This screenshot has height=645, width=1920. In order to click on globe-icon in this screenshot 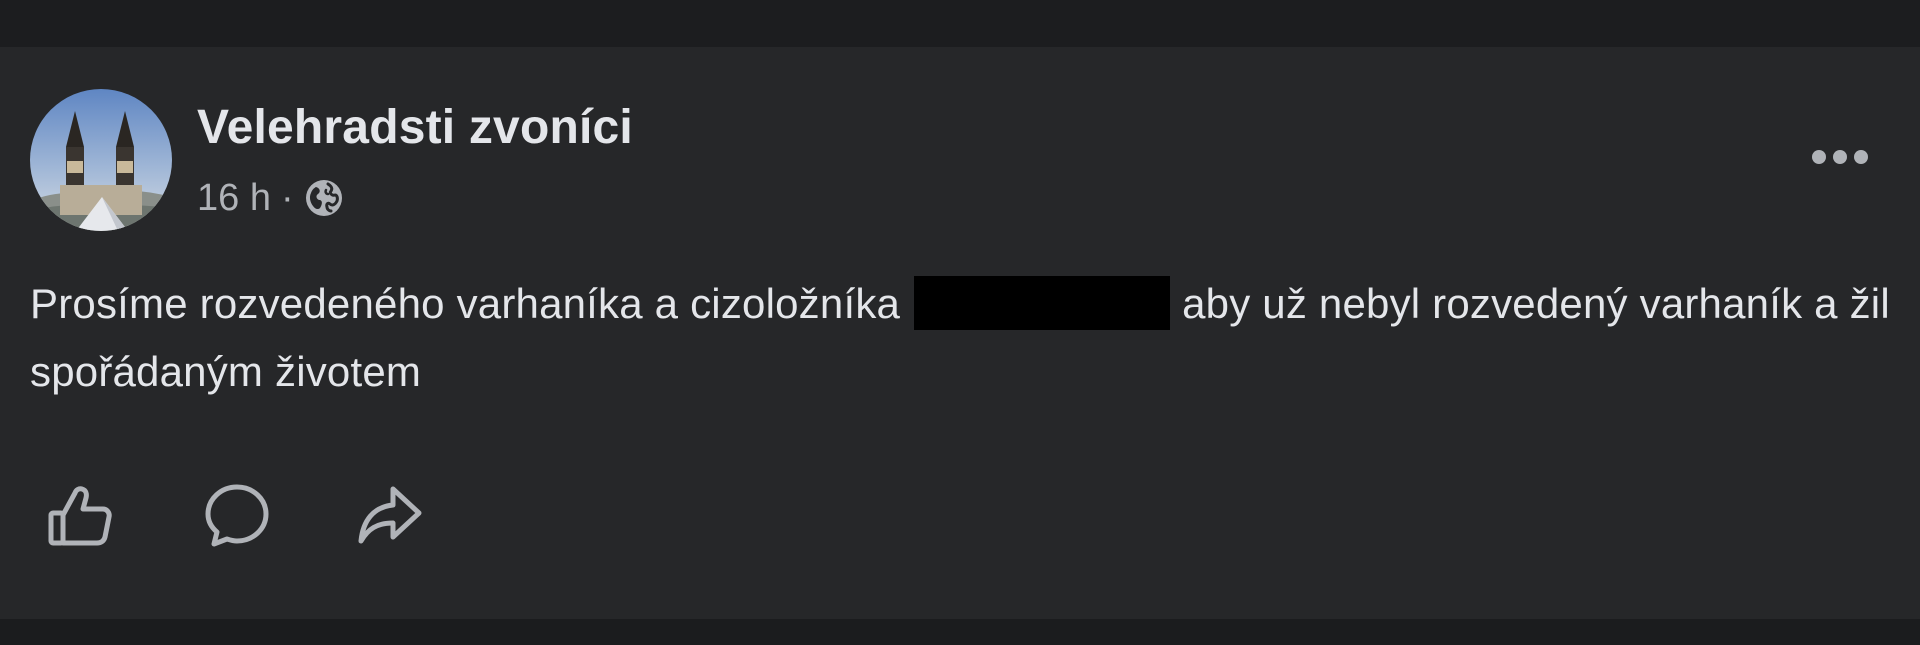, I will do `click(324, 198)`.